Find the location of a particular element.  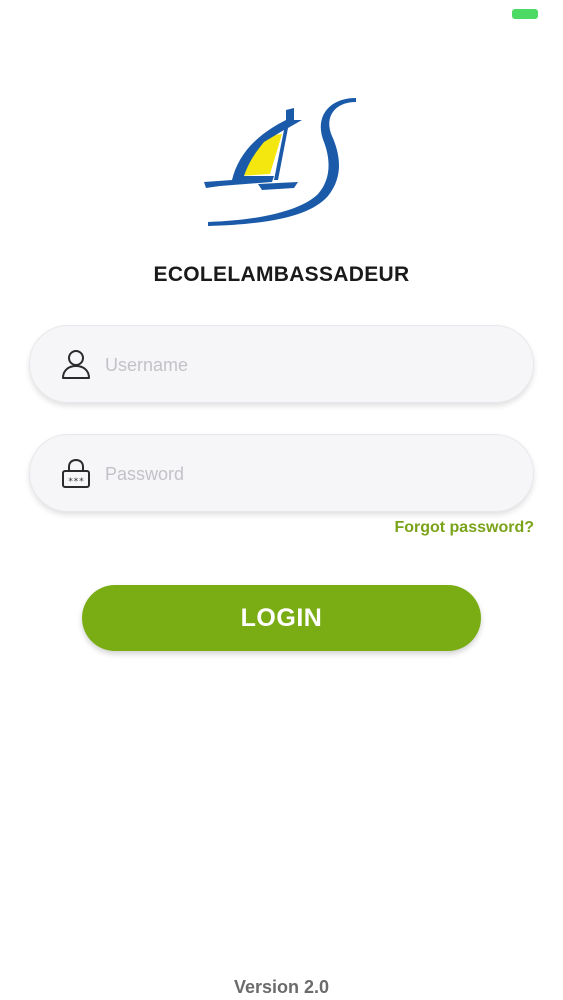

sailboat-logo is located at coordinates (280, 162).